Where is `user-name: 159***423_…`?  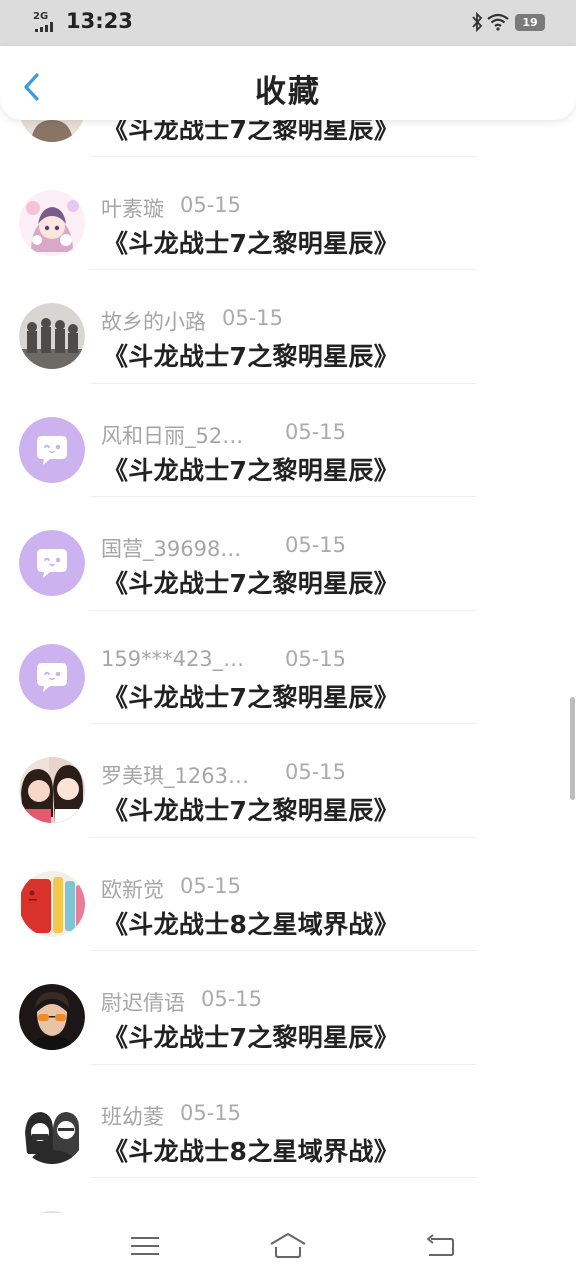 user-name: 159***423_… is located at coordinates (173, 658).